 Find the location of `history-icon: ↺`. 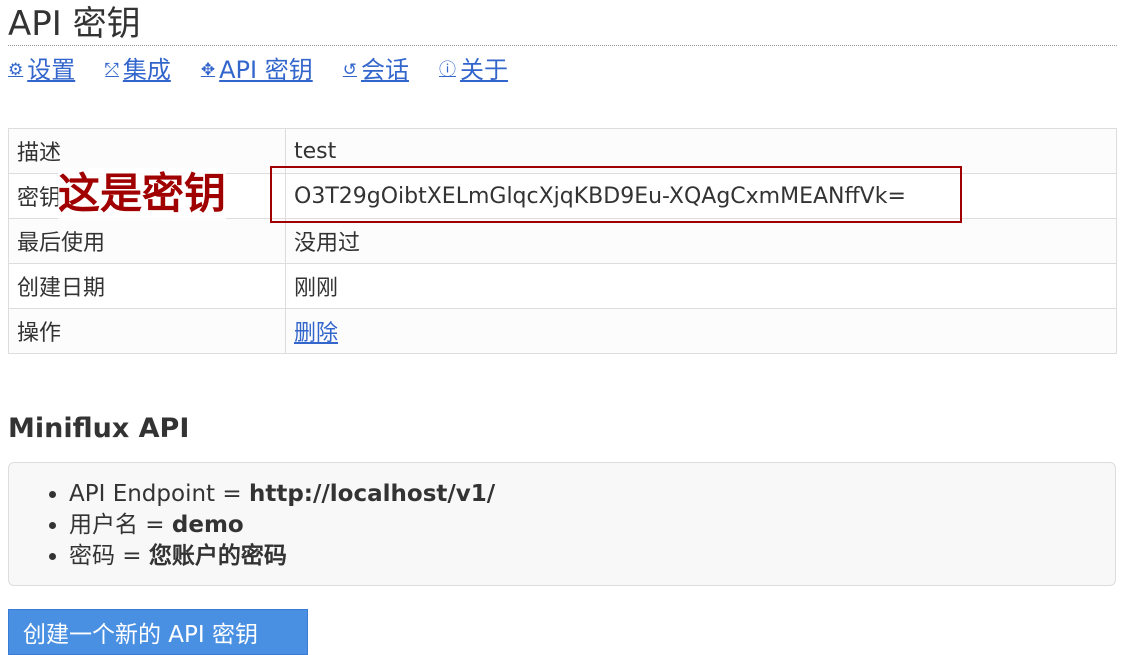

history-icon: ↺ is located at coordinates (349, 70).